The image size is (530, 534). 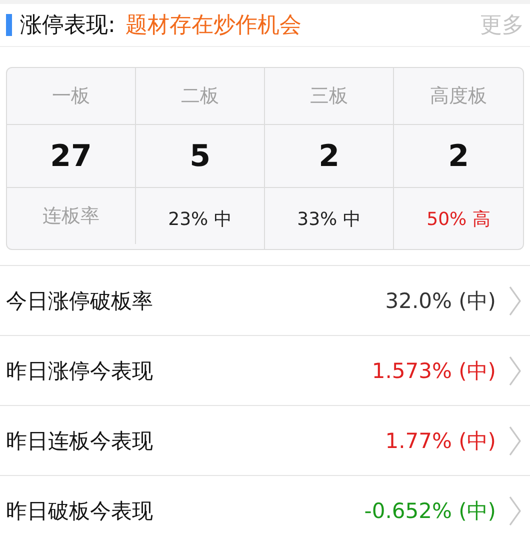 What do you see at coordinates (265, 504) in the screenshot?
I see `metric-row: 昨日破板今表现 -0.652% (中)` at bounding box center [265, 504].